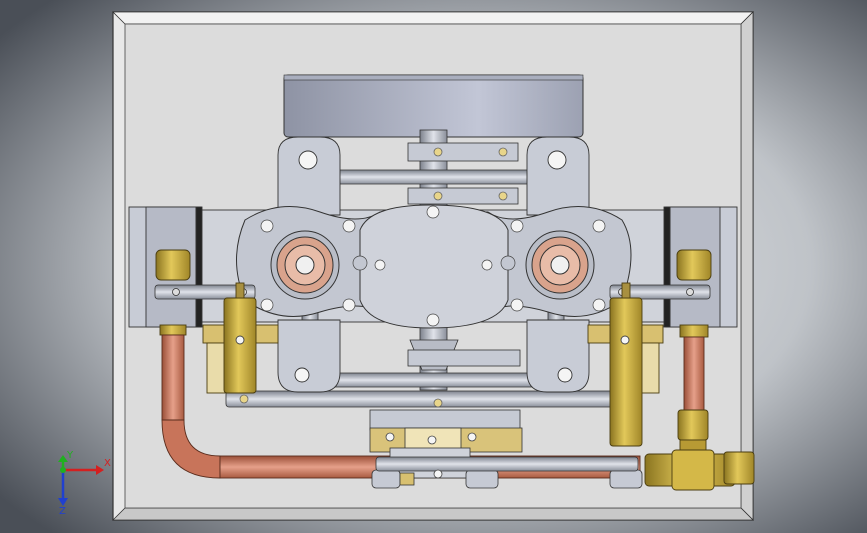 The width and height of the screenshot is (867, 533). I want to click on x-axis-label: X, so click(107, 463).